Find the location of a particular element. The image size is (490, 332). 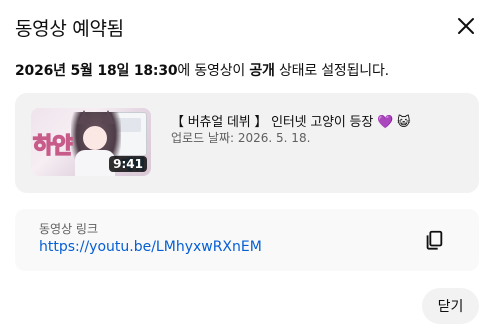

message-part1: 에 동영상이 is located at coordinates (213, 71).